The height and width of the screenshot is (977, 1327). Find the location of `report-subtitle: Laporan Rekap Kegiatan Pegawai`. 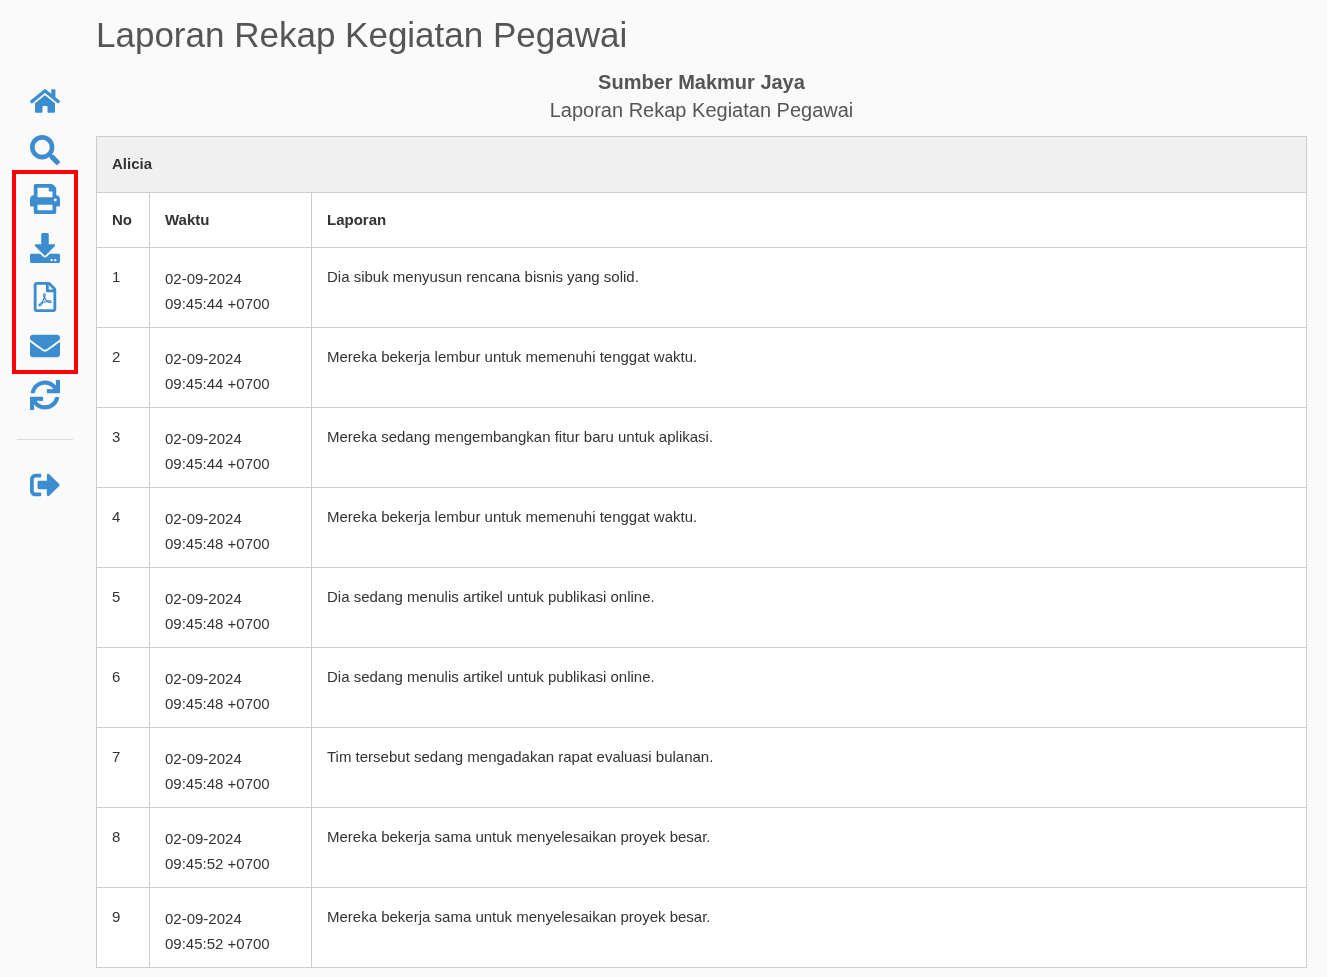

report-subtitle: Laporan Rekap Kegiatan Pegawai is located at coordinates (701, 110).